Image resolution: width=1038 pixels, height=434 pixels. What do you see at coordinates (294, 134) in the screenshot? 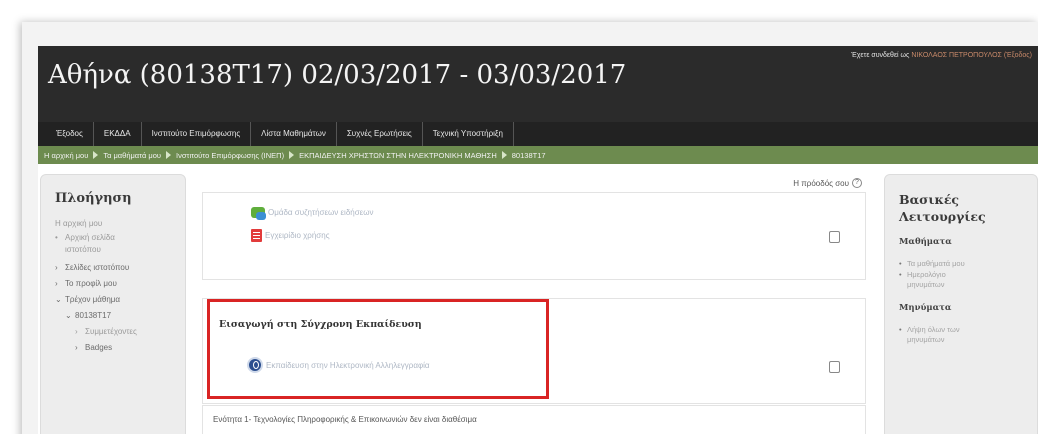
I see `nav-course-list: Λίστα Μαθημάτων` at bounding box center [294, 134].